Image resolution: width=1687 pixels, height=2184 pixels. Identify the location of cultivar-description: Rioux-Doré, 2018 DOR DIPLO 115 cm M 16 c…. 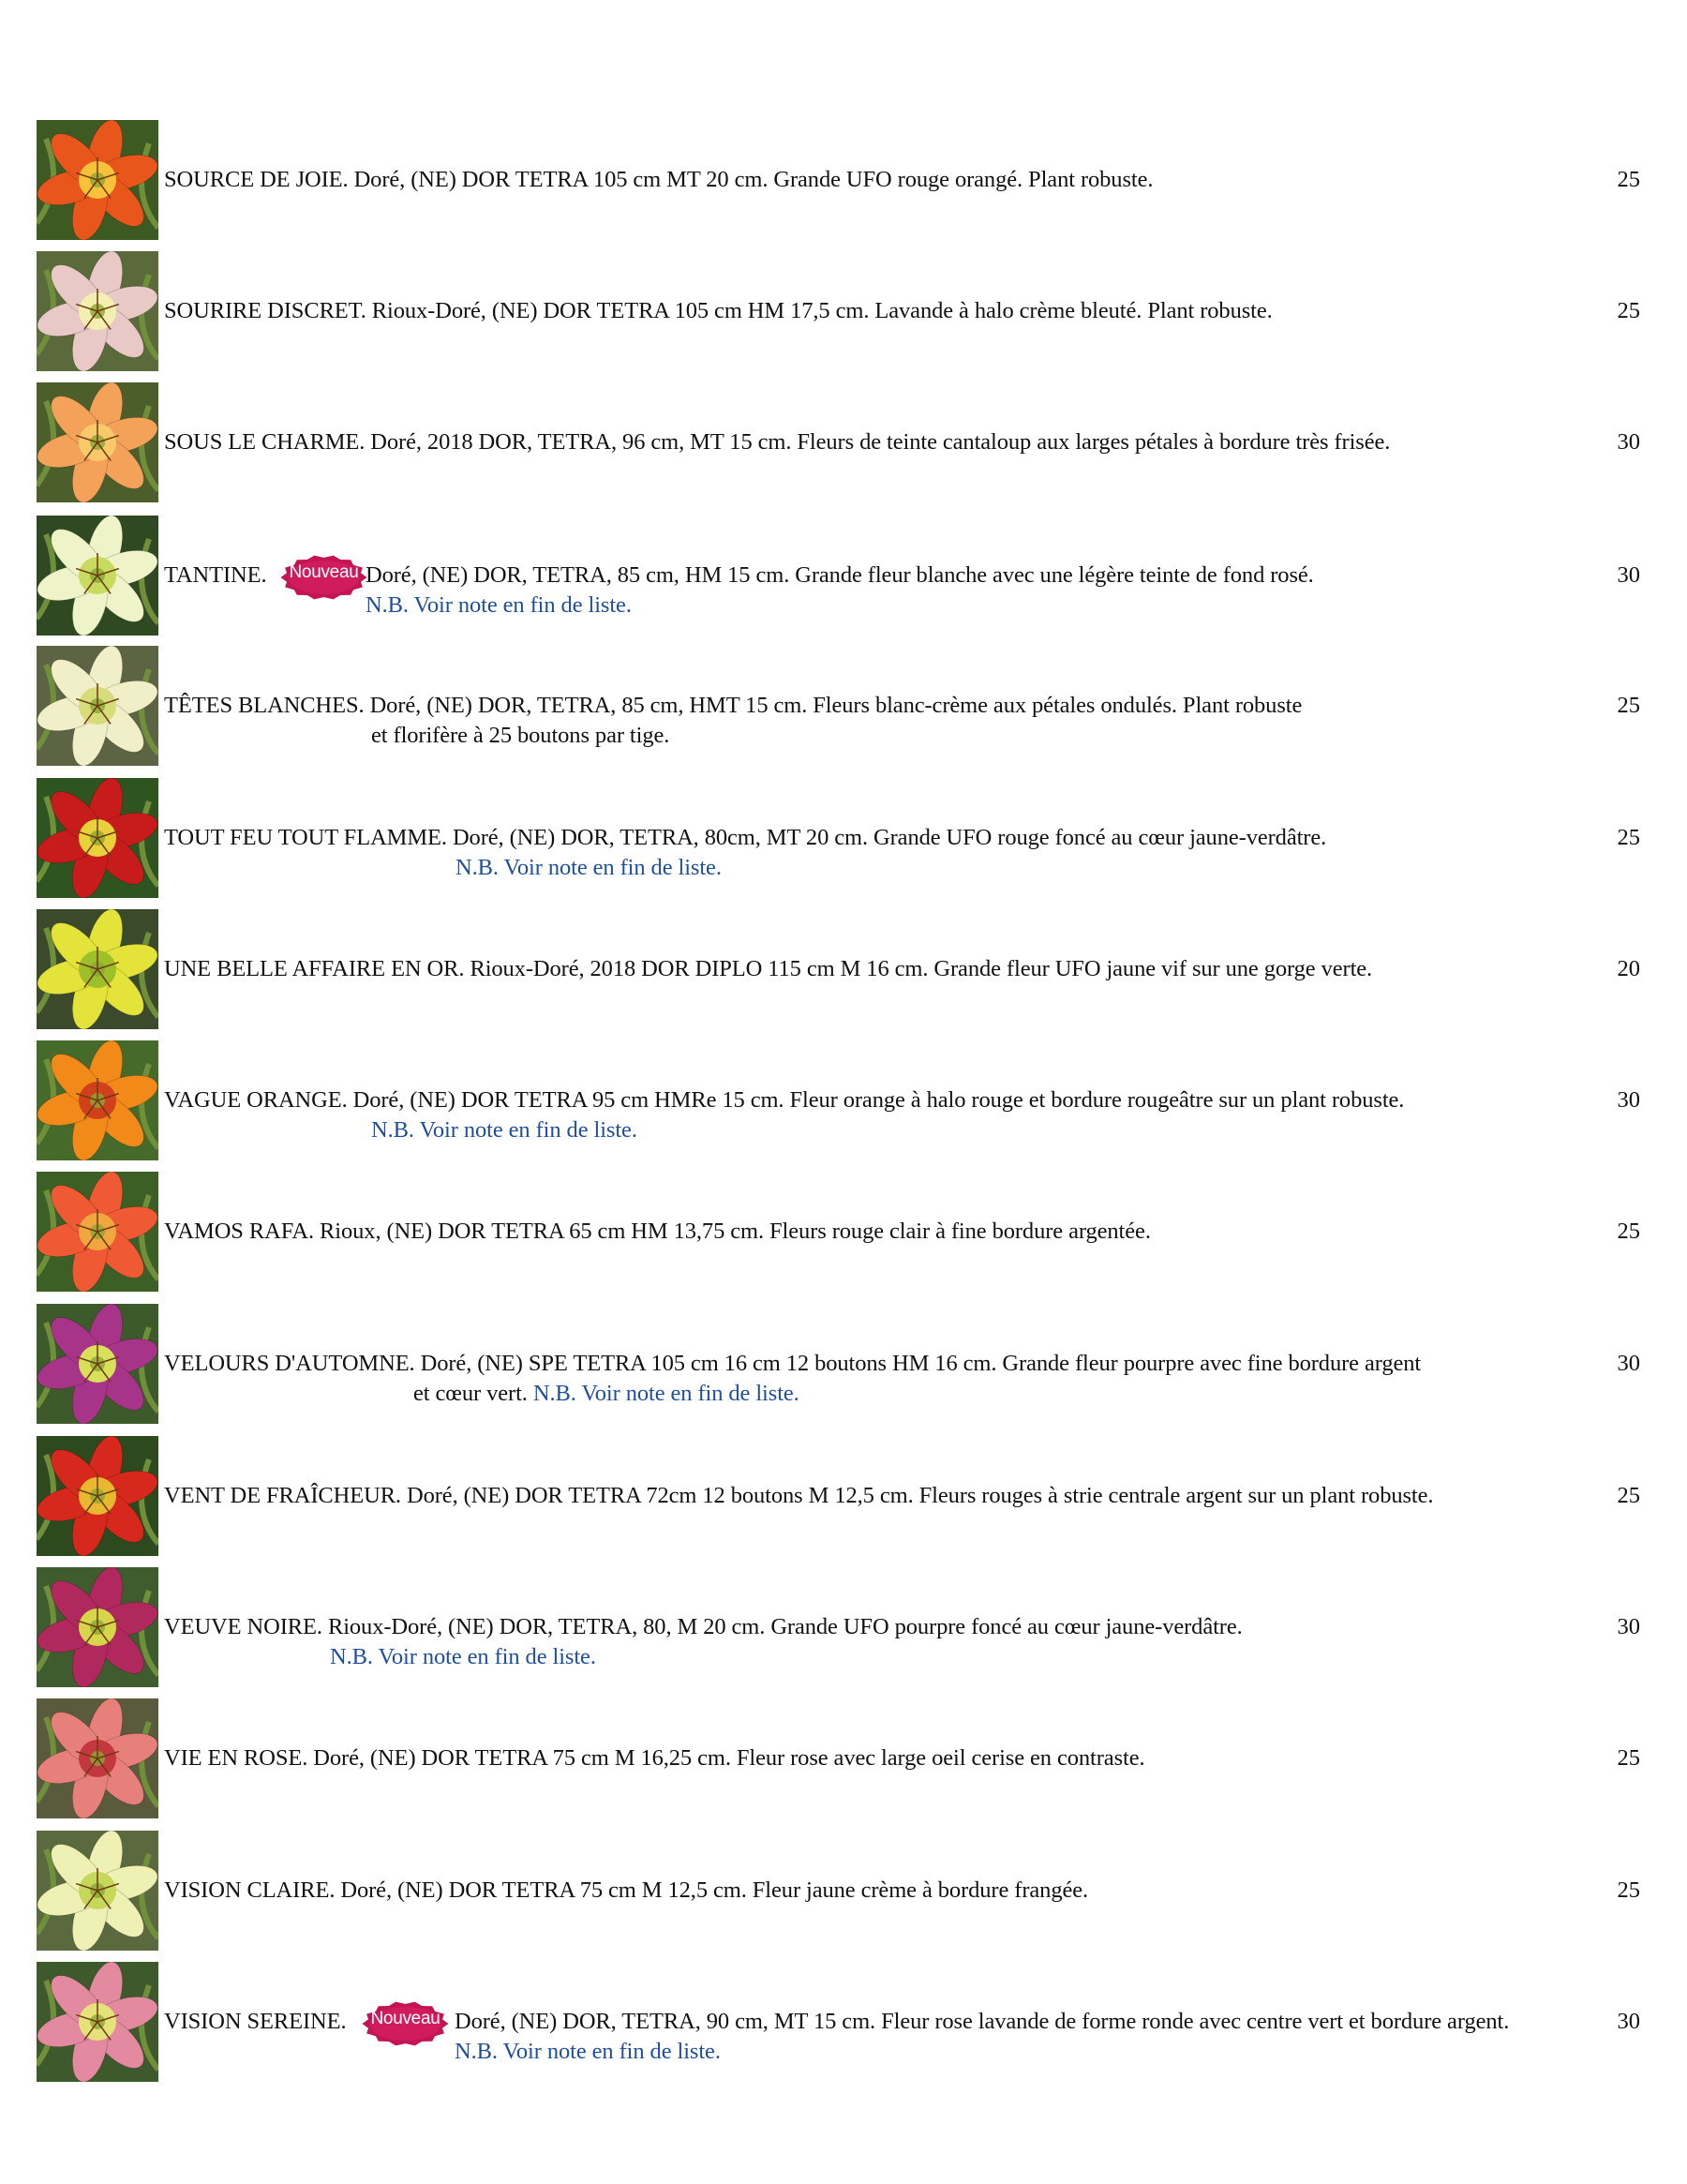
(918, 969).